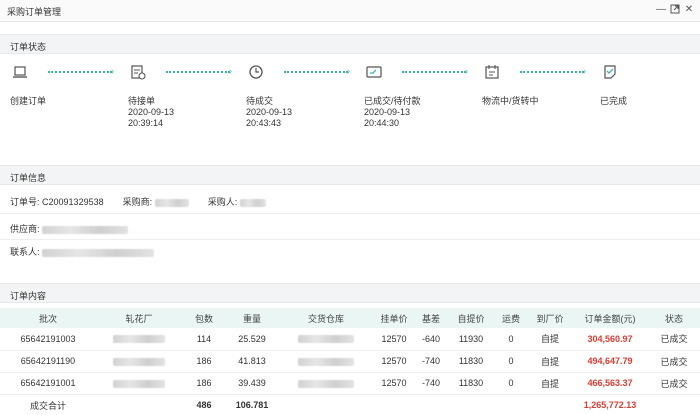 The width and height of the screenshot is (700, 415). Describe the element at coordinates (350, 11) in the screenshot. I see `window-titlebar: 采购订单管理 — ✕` at that location.